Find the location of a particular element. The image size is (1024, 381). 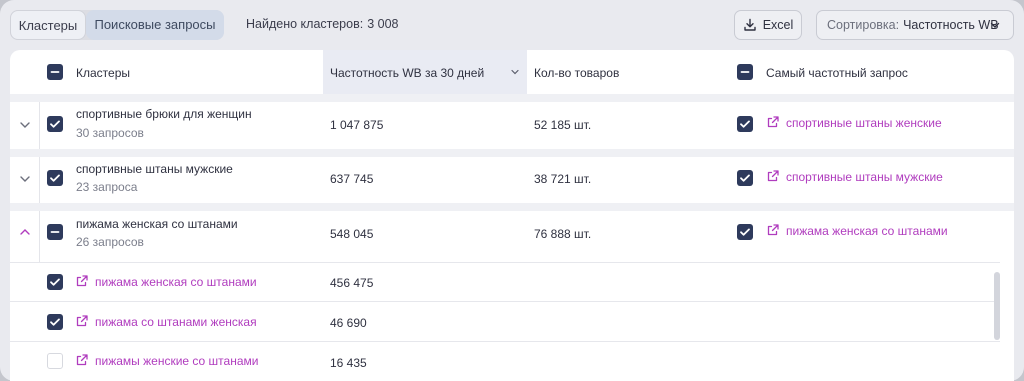

cluster-name: спортивные штаны мужские is located at coordinates (154, 169).